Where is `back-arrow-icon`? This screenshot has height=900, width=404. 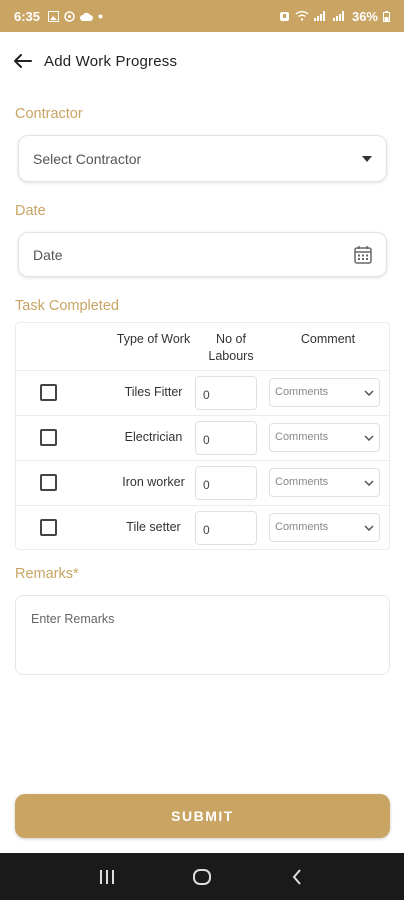 back-arrow-icon is located at coordinates (23, 61).